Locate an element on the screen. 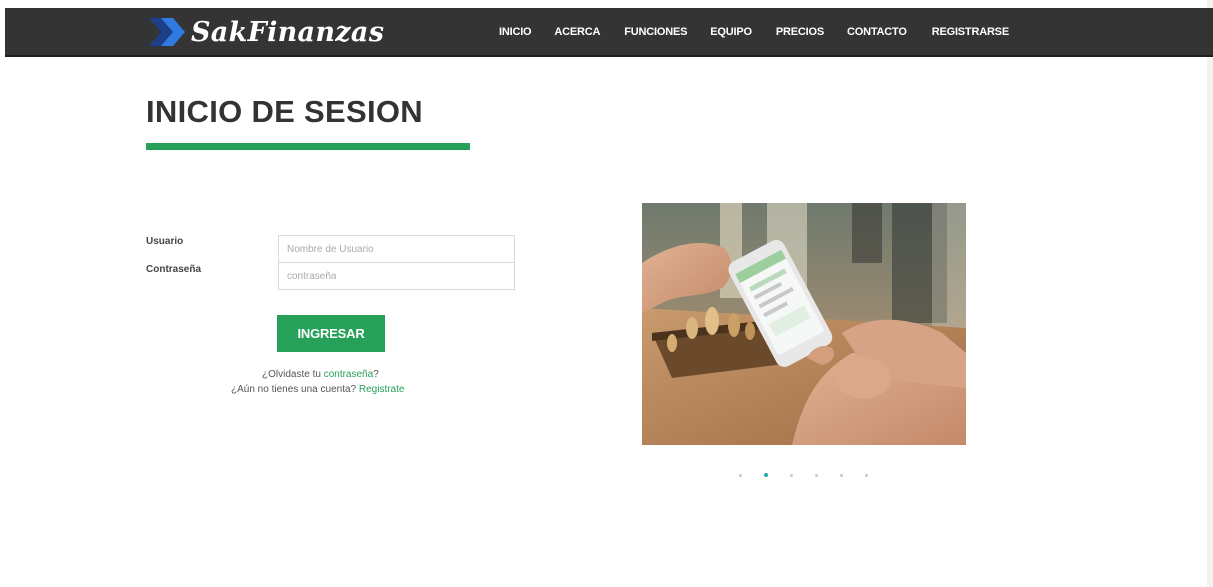  carousel-dot-2-active is located at coordinates (766, 475).